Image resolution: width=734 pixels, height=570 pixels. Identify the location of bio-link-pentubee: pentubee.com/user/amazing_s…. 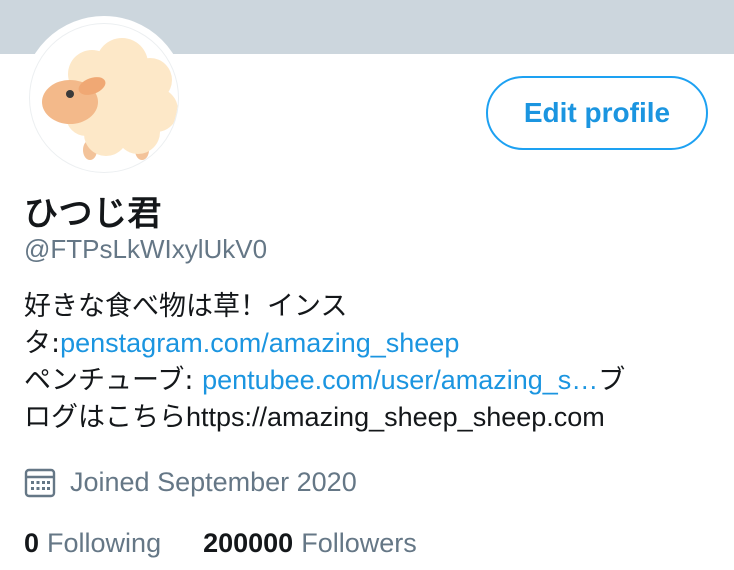
(400, 380).